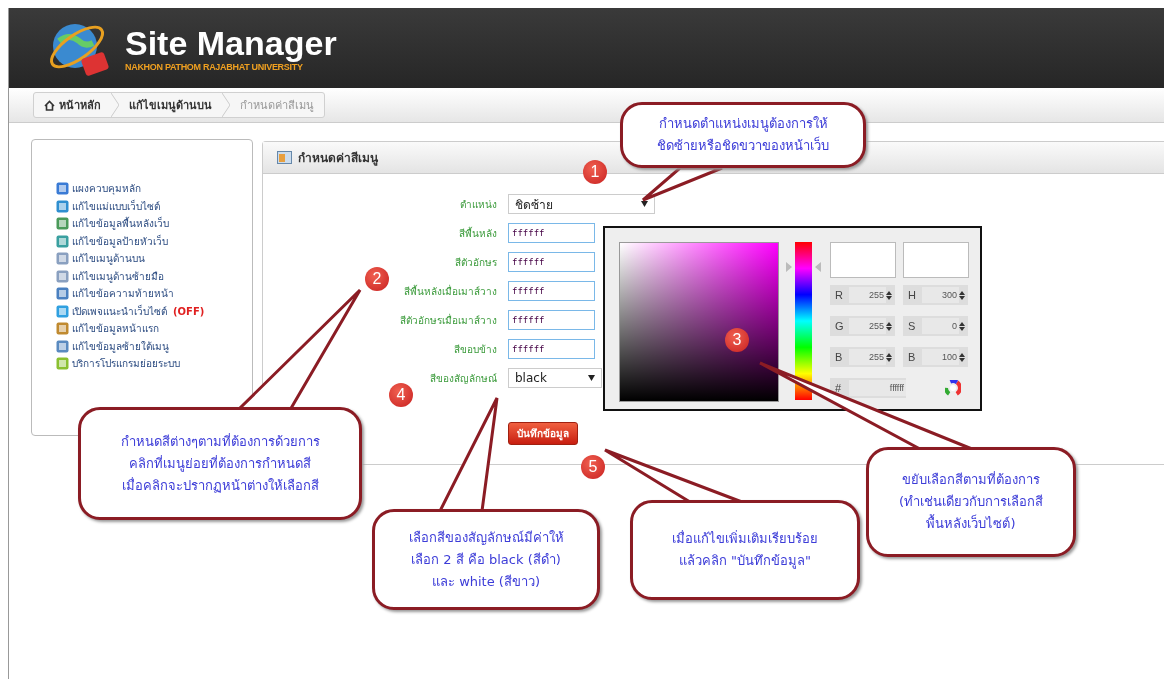 Image resolution: width=1164 pixels, height=679 pixels. What do you see at coordinates (118, 276) in the screenshot?
I see `sidebar-item: แก้ไขเมนูด้านซ้ายมือ` at bounding box center [118, 276].